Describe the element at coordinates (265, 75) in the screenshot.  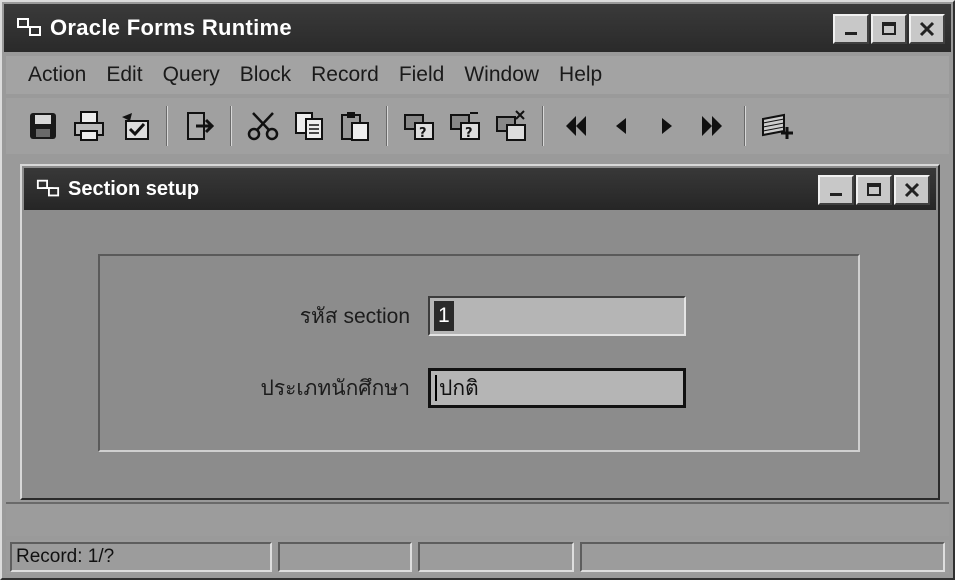
I see `menu-block: Block` at that location.